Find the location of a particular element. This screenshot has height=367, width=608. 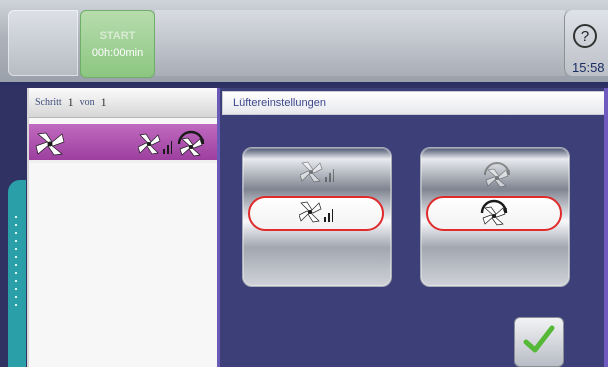

fan-icon is located at coordinates (50, 146).